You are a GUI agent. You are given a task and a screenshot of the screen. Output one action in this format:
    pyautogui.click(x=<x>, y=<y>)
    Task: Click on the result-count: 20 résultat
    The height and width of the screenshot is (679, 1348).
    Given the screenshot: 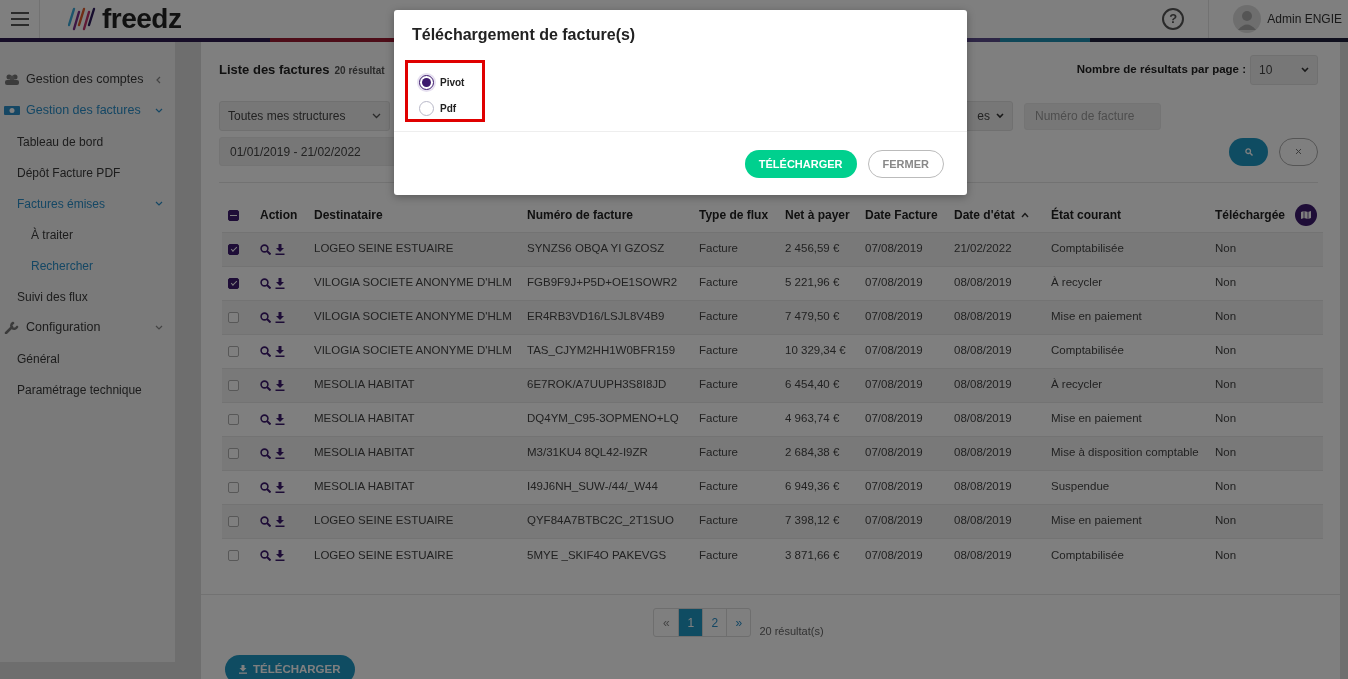 What is the action you would take?
    pyautogui.click(x=359, y=70)
    